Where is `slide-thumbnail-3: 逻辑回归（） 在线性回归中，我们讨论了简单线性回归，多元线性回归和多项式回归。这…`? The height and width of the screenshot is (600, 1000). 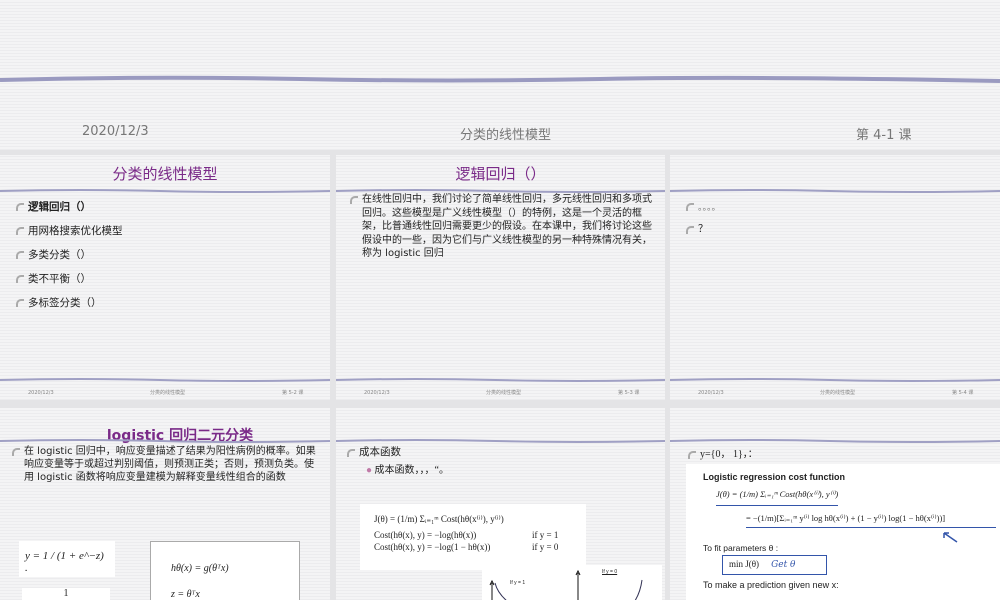 slide-thumbnail-3: 逻辑回归（） 在线性回归中，我们讨论了简单线性回归，多元线性回归和多项式回归。这… is located at coordinates (500, 277).